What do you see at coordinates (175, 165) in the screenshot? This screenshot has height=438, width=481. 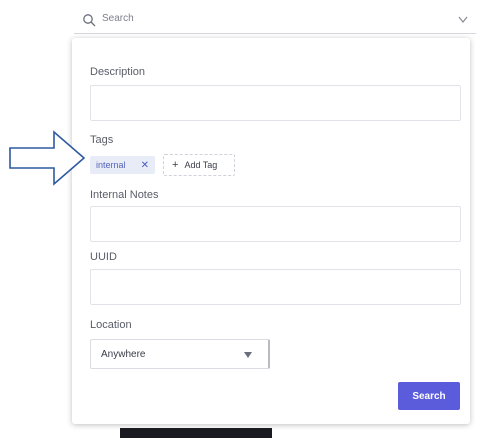 I see `plus-icon: +` at bounding box center [175, 165].